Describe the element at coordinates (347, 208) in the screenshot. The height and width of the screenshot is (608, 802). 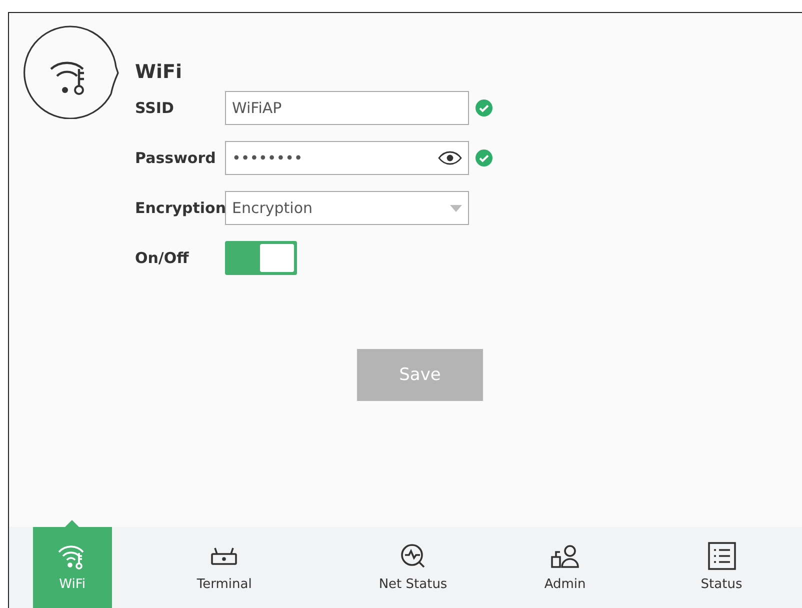
I see `encryption-dropdown: Encryption` at that location.